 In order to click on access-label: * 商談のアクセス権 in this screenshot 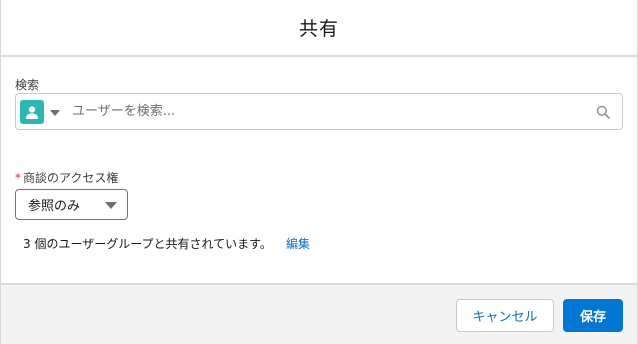, I will do `click(66, 177)`.